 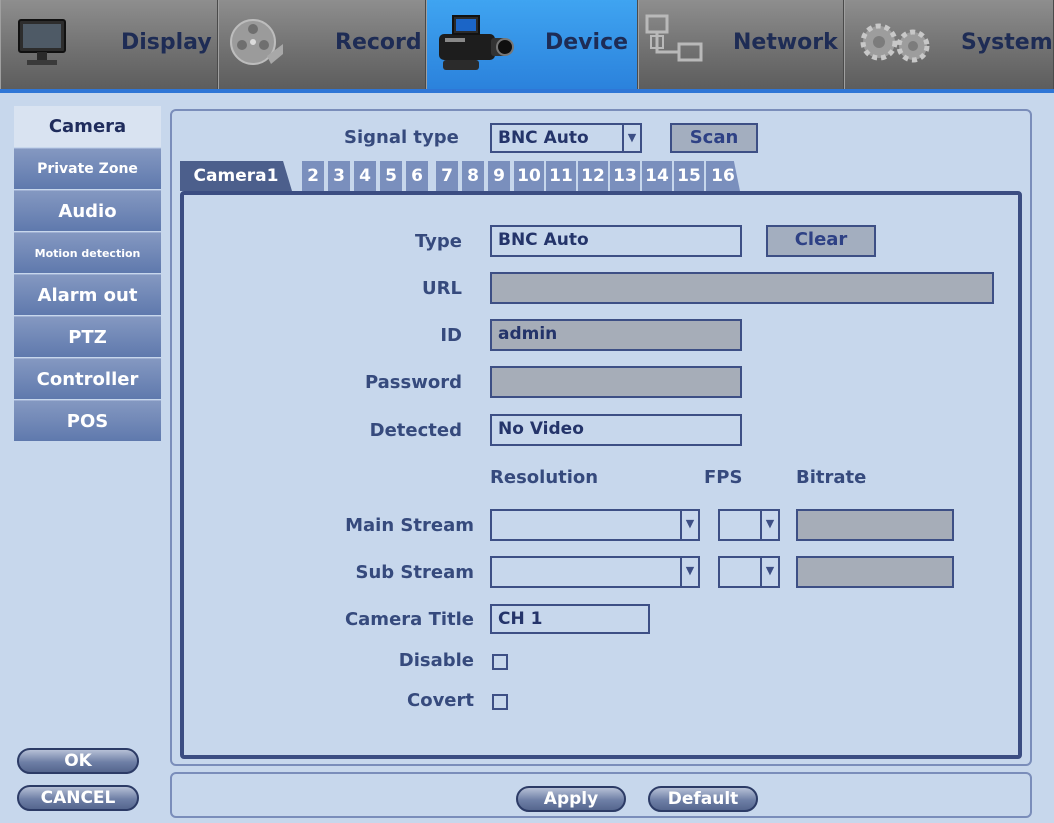 I want to click on sub-stream-label: Sub Stream, so click(x=415, y=572).